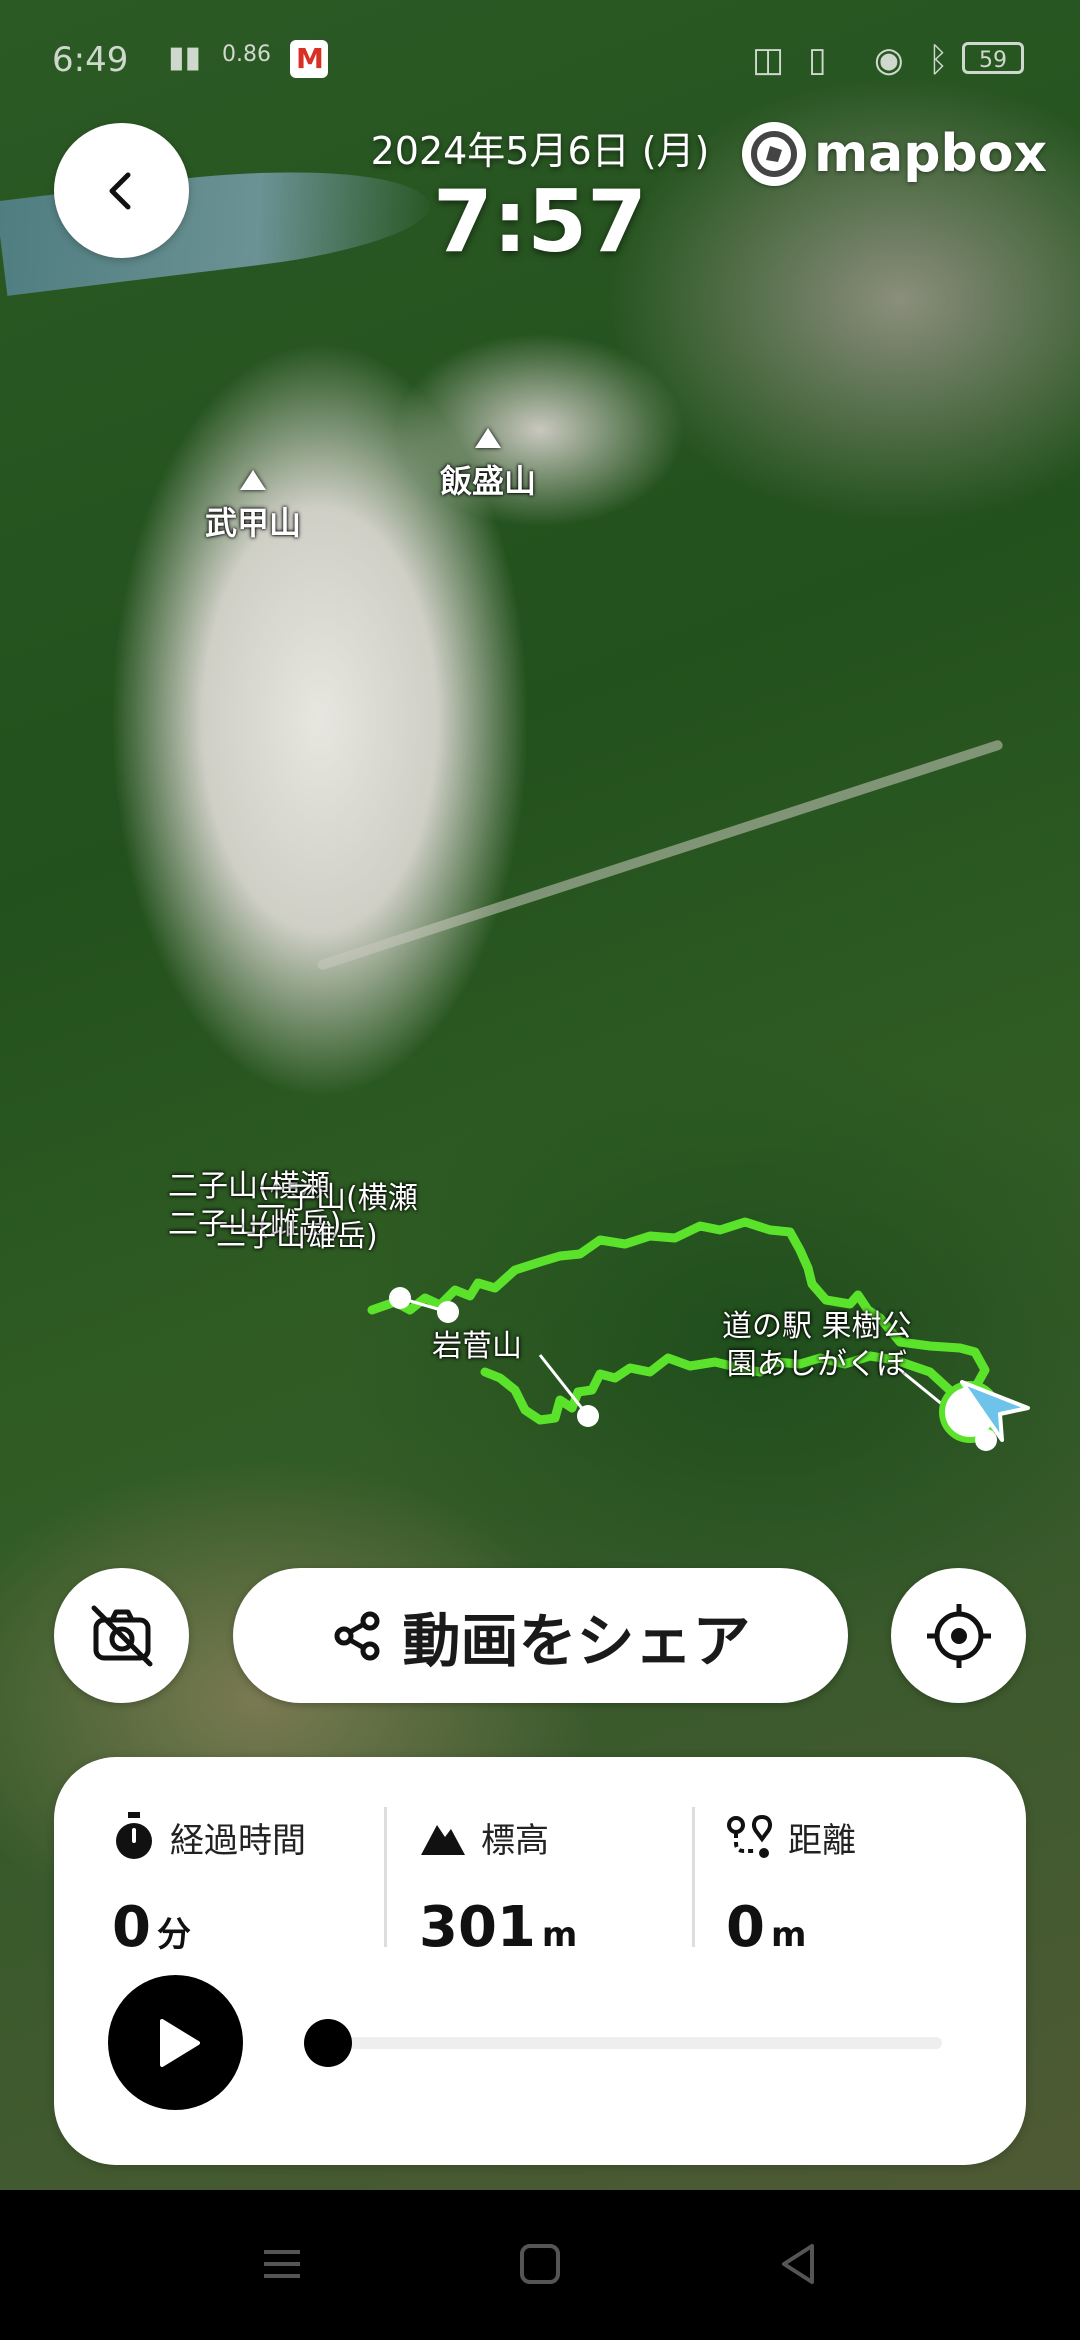  I want to click on peak-name: 武甲山, so click(253, 523).